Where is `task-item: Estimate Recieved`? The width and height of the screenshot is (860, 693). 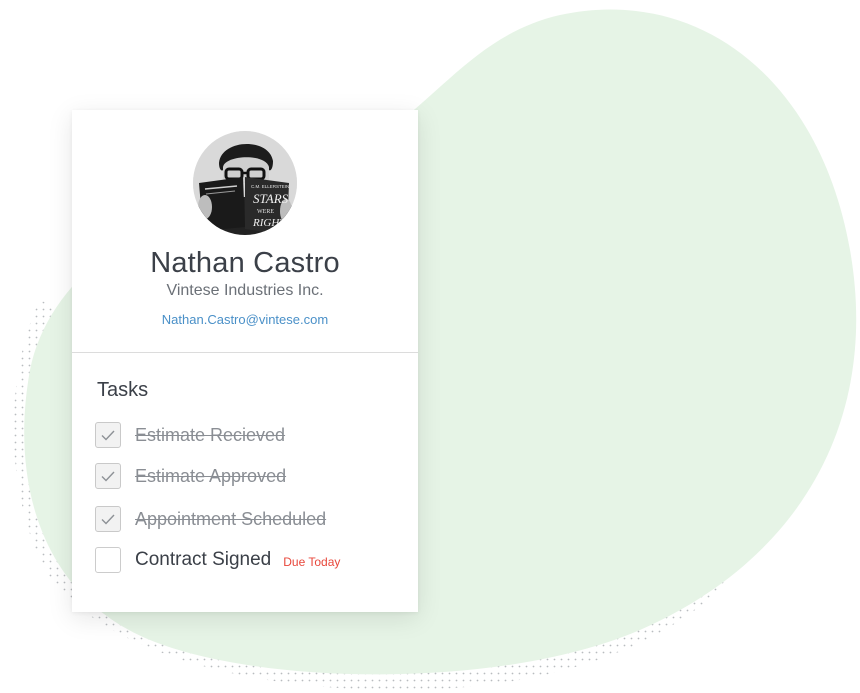 task-item: Estimate Recieved is located at coordinates (190, 435).